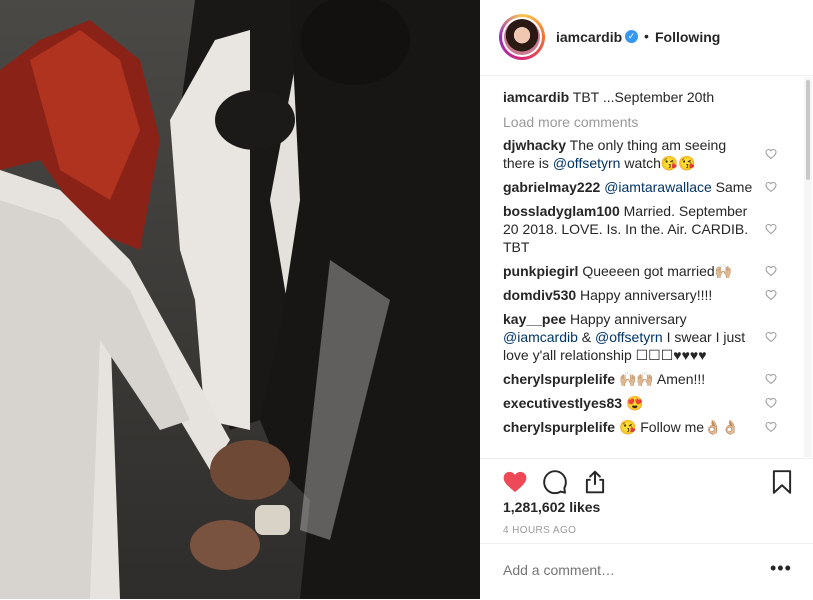  Describe the element at coordinates (539, 295) in the screenshot. I see `comment-username: domdiv530` at that location.